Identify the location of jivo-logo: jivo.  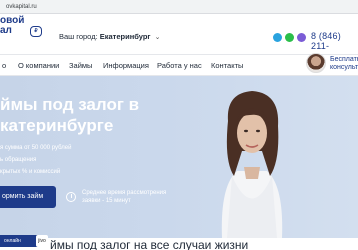
(42, 241).